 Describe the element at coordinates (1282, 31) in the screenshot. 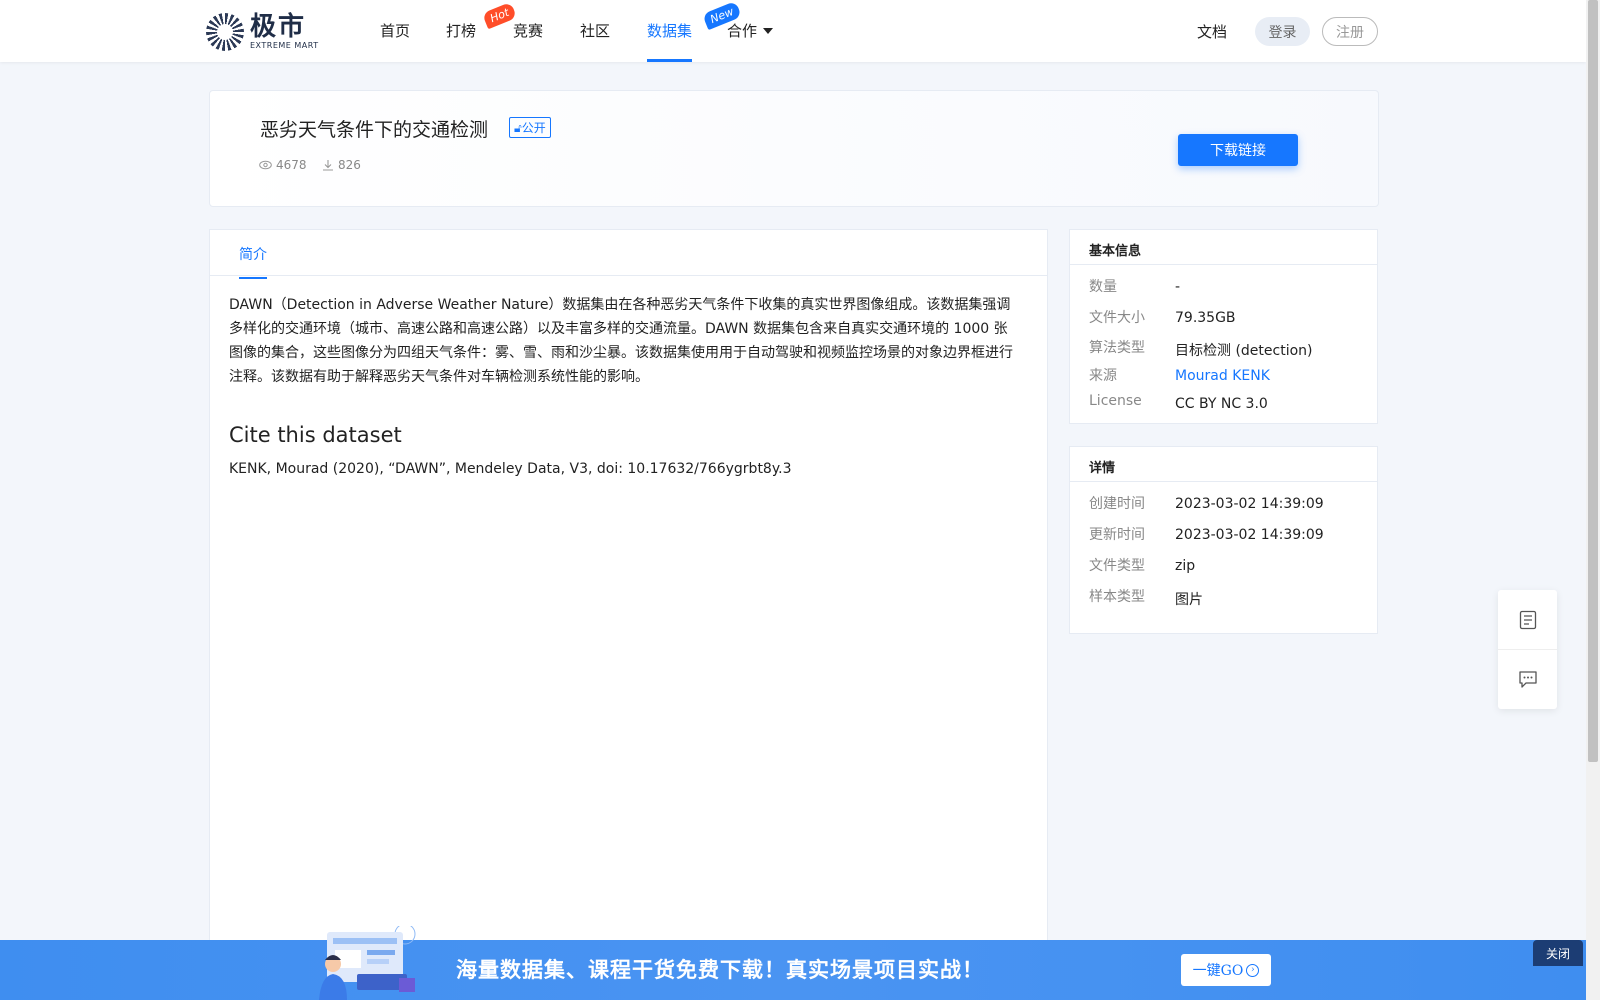

I see `login-button: 登录` at that location.